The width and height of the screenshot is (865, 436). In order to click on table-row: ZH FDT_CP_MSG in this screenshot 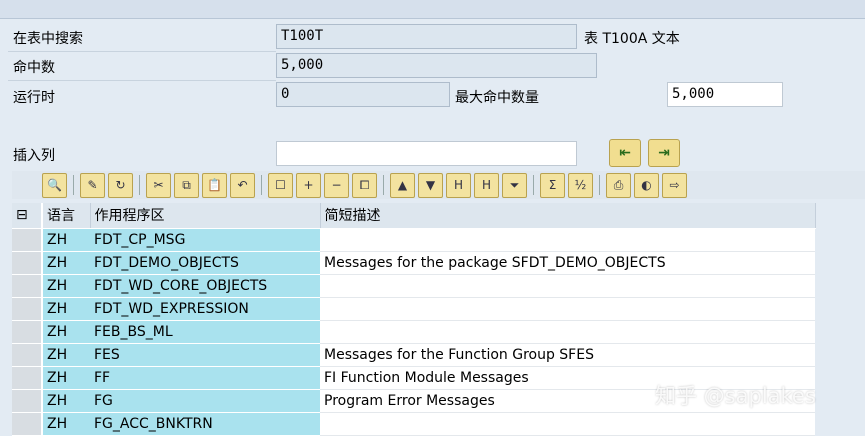, I will do `click(413, 240)`.